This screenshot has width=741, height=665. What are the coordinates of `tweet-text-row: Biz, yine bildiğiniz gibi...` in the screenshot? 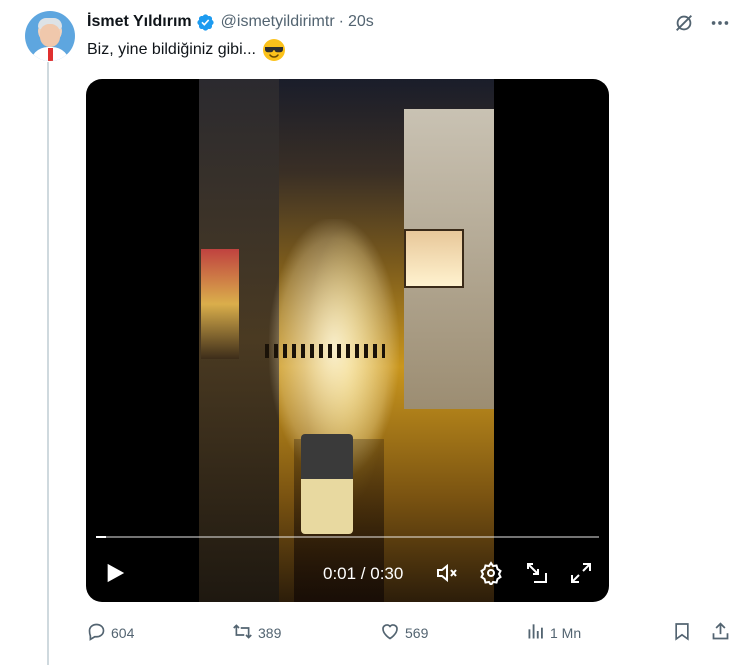 It's located at (186, 50).